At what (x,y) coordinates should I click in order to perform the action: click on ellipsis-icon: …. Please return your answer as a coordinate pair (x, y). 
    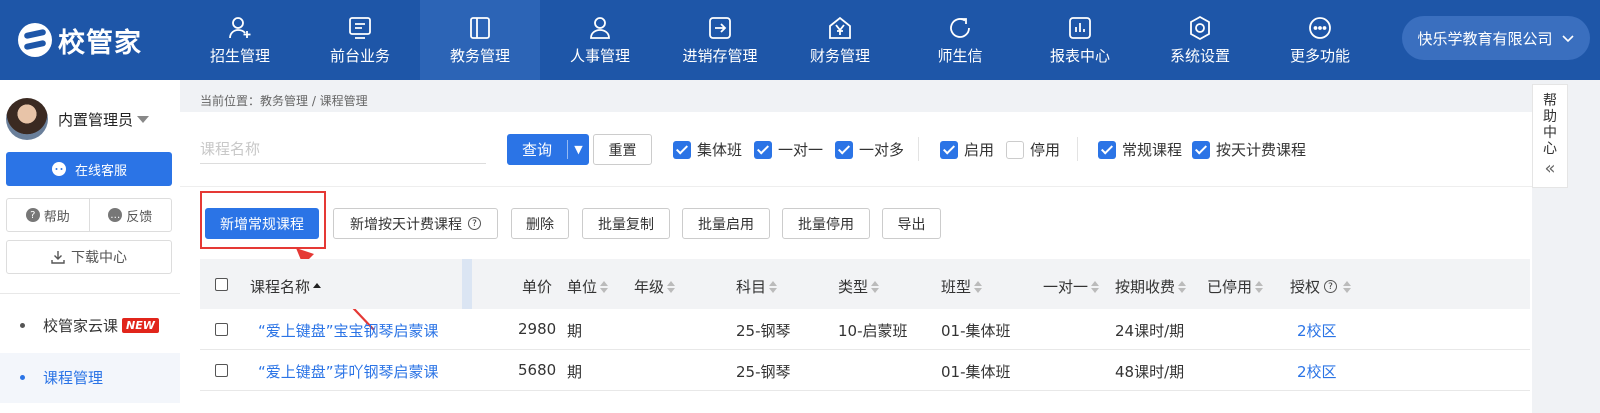
    Looking at the image, I should click on (115, 215).